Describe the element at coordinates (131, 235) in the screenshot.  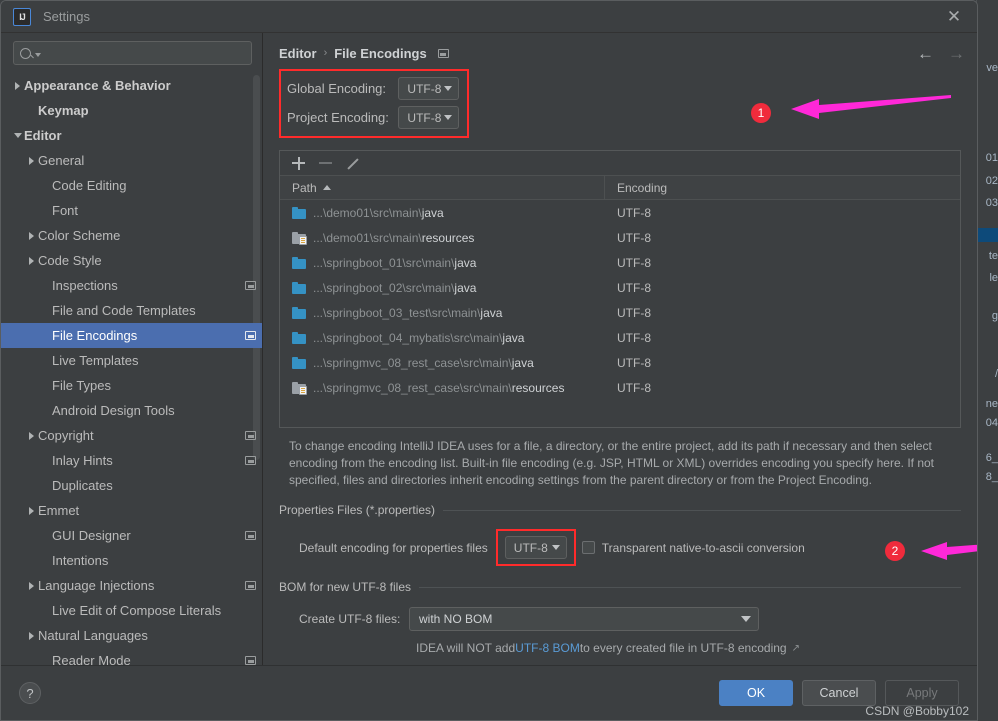
I see `sidebar-item-color-scheme: Color Scheme` at that location.